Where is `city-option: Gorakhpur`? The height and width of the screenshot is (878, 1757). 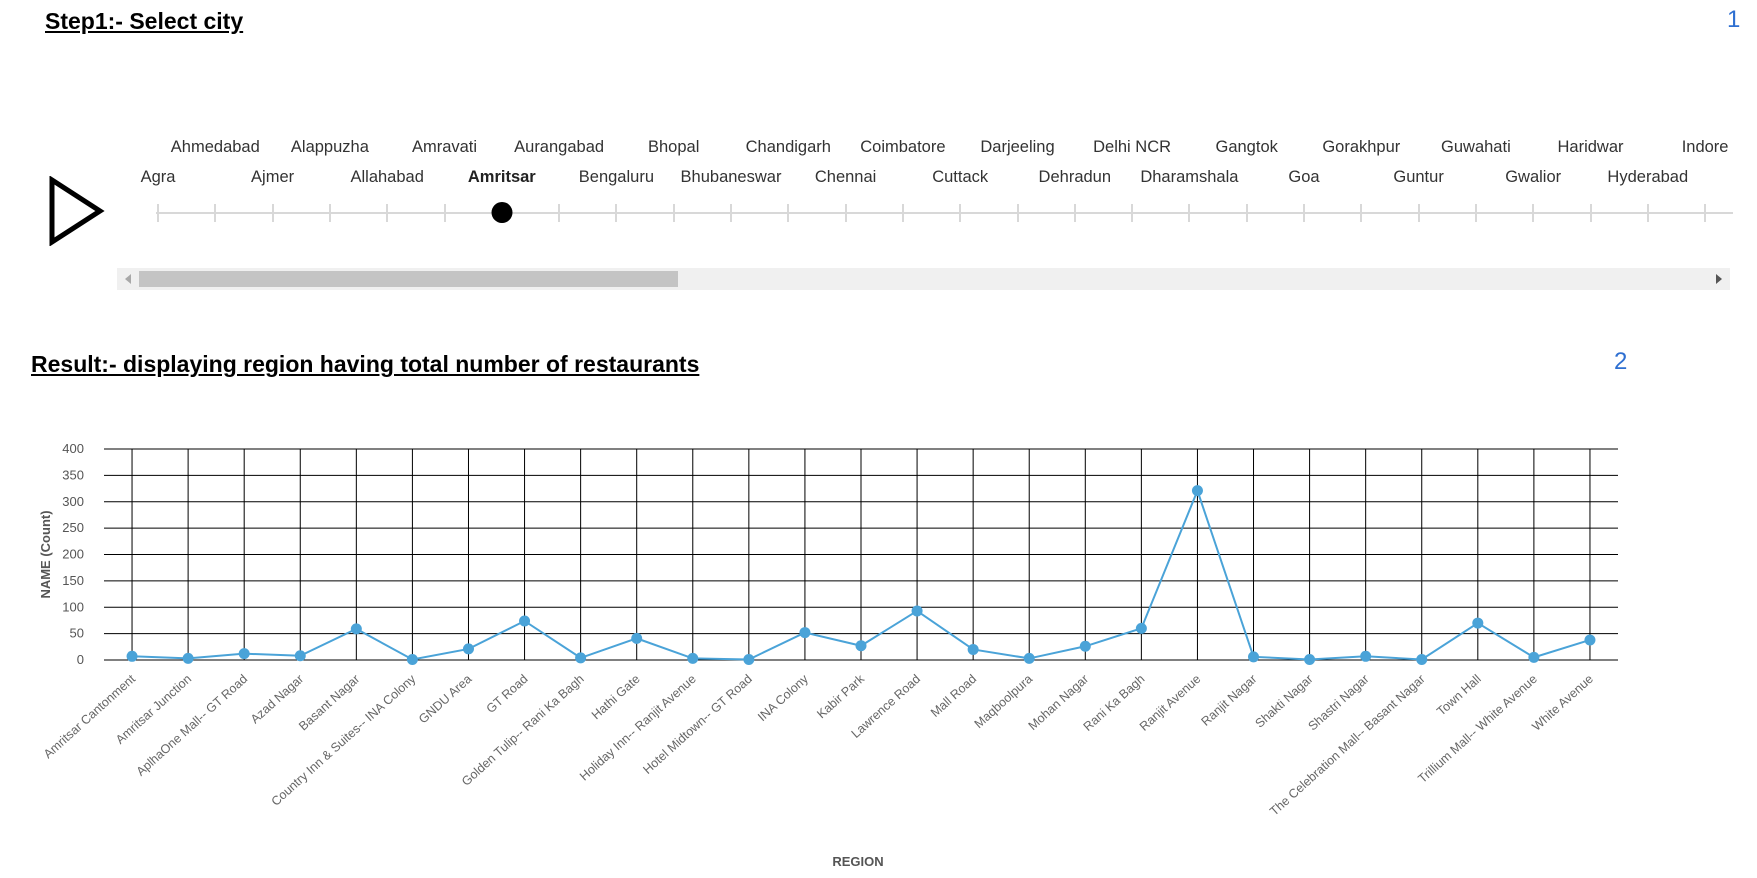 city-option: Gorakhpur is located at coordinates (1361, 147).